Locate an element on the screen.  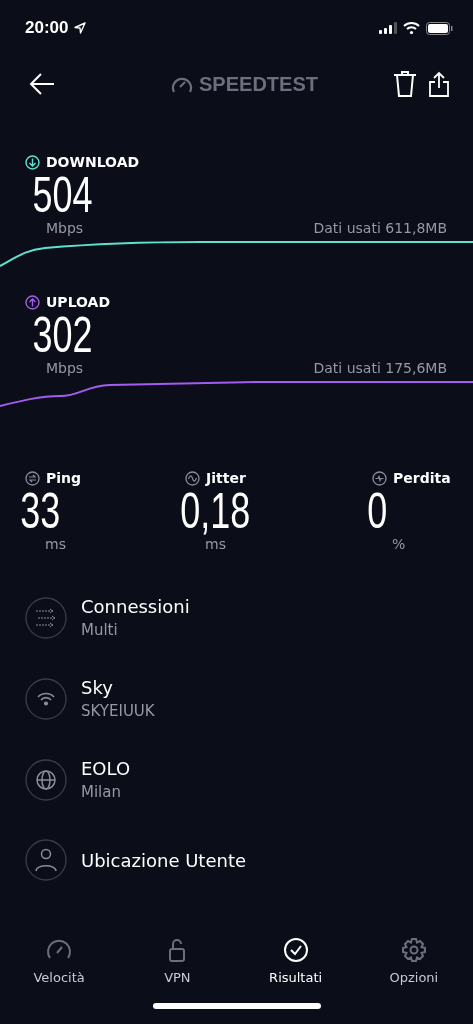
detail-subtitle: SKYEIUUK is located at coordinates (118, 711).